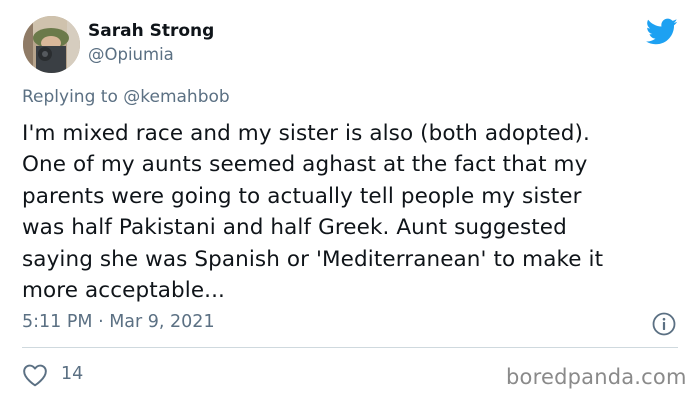 The image size is (700, 402). I want to click on divider, so click(350, 347).